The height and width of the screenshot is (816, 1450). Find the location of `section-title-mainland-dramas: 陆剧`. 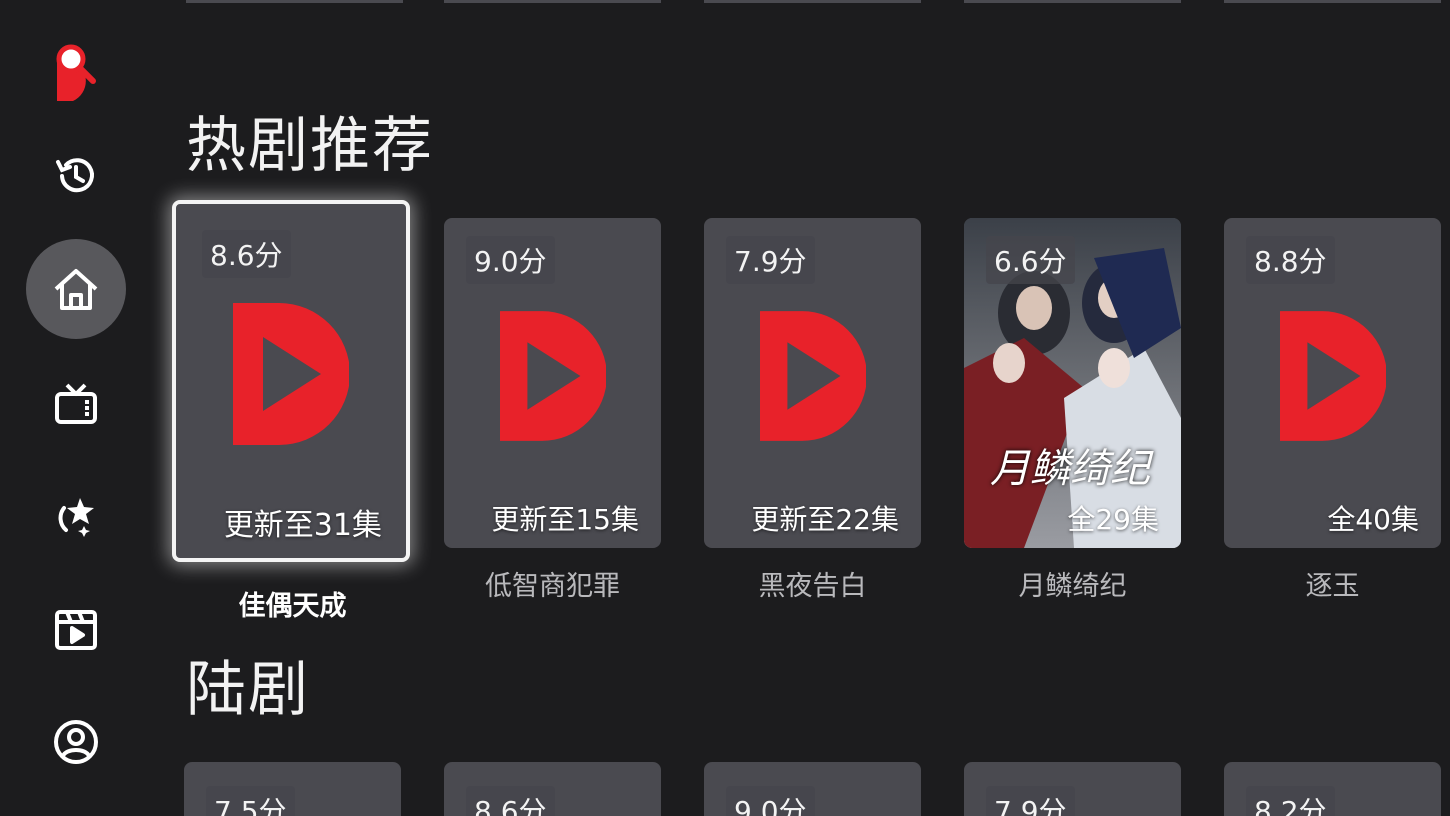

section-title-mainland-dramas: 陆剧 is located at coordinates (248, 690).